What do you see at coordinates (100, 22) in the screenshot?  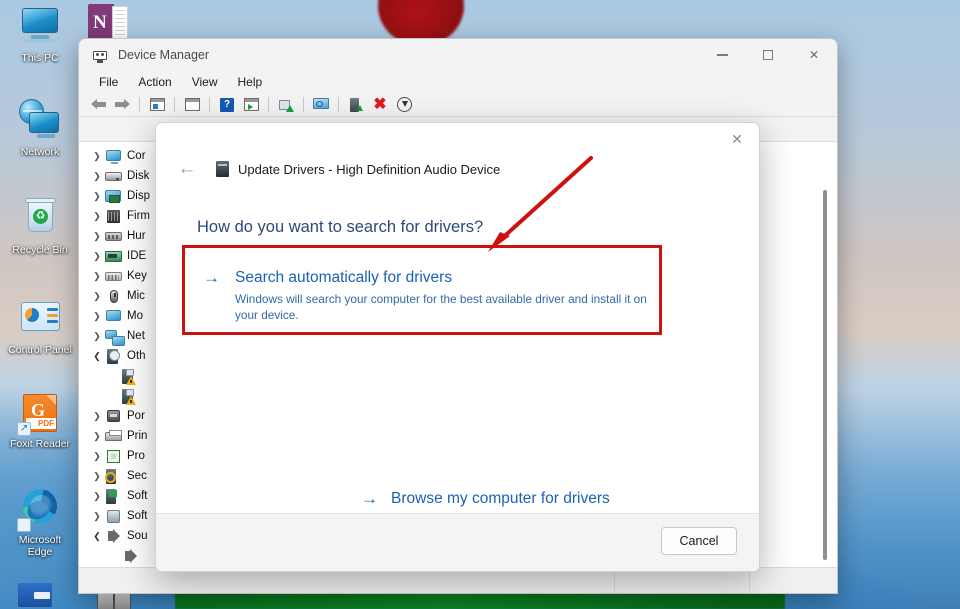 I see `onenote-letter: N` at bounding box center [100, 22].